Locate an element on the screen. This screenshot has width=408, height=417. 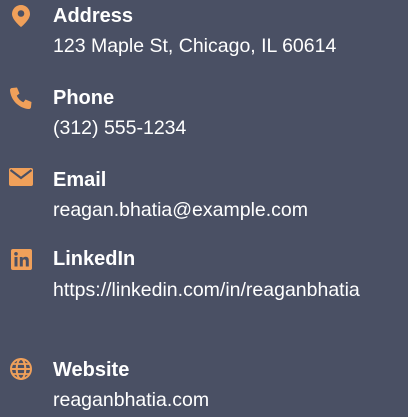
map-pin-icon is located at coordinates (21, 16).